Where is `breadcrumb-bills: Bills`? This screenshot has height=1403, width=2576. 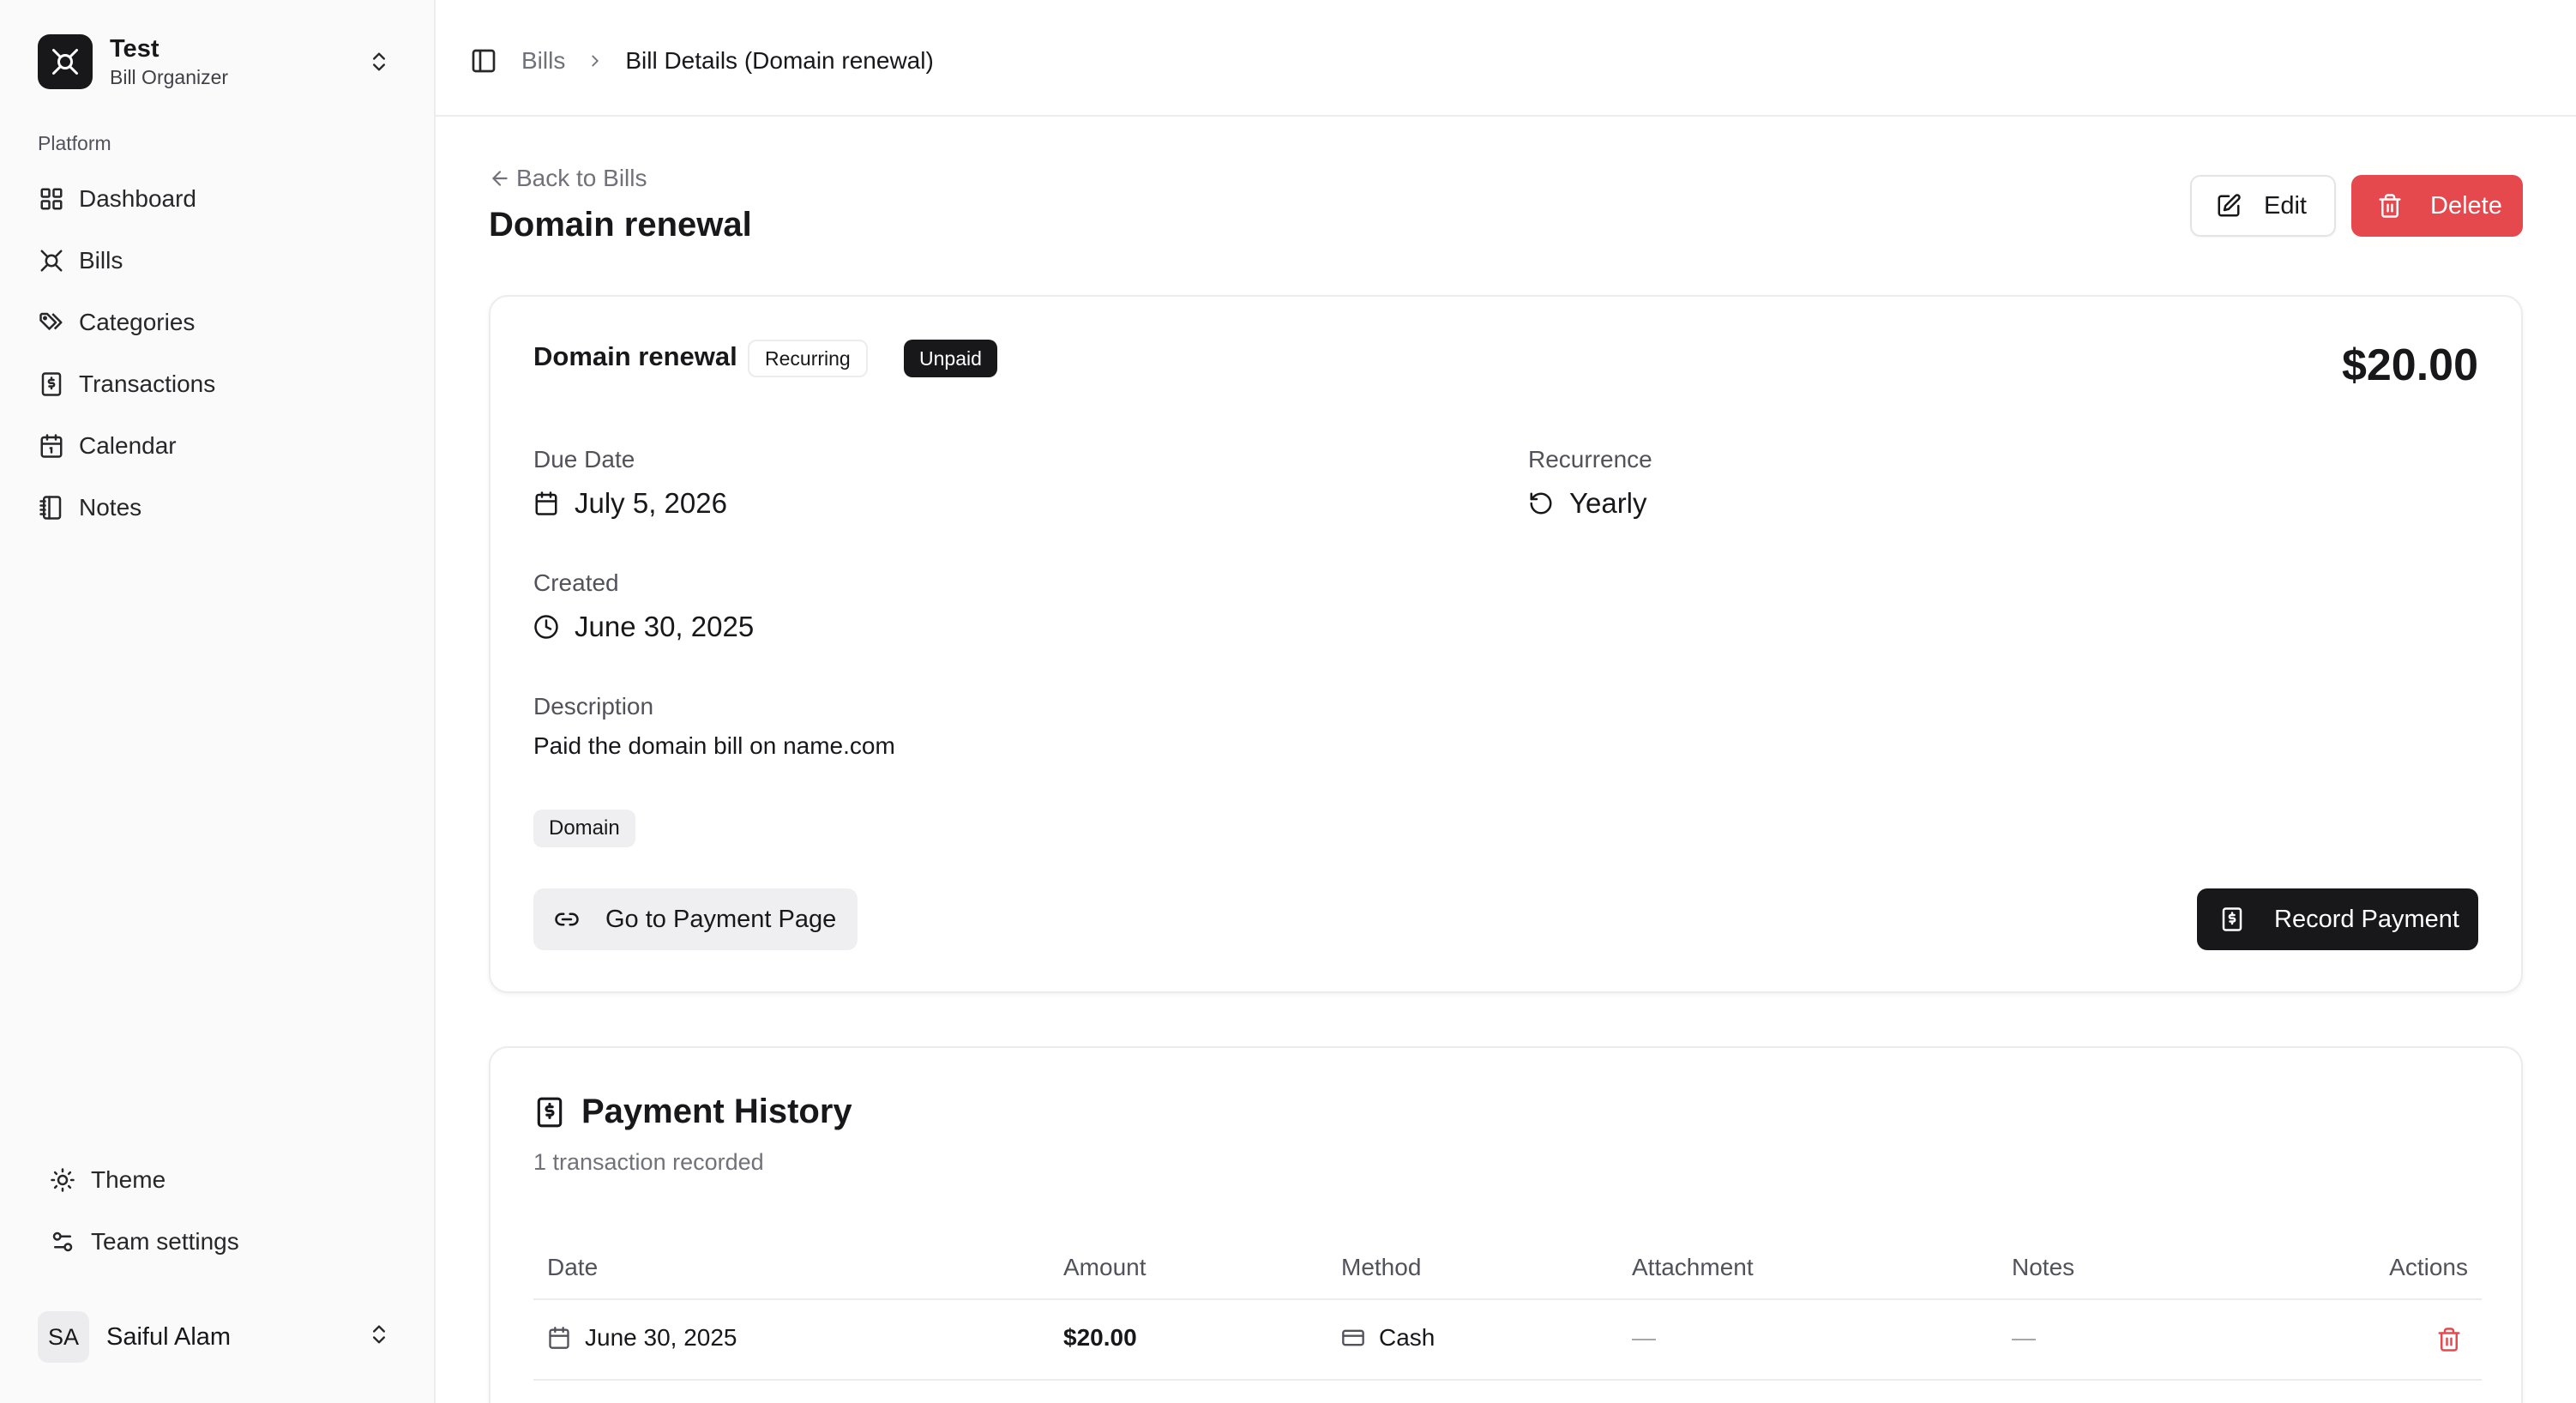 breadcrumb-bills: Bills is located at coordinates (543, 61).